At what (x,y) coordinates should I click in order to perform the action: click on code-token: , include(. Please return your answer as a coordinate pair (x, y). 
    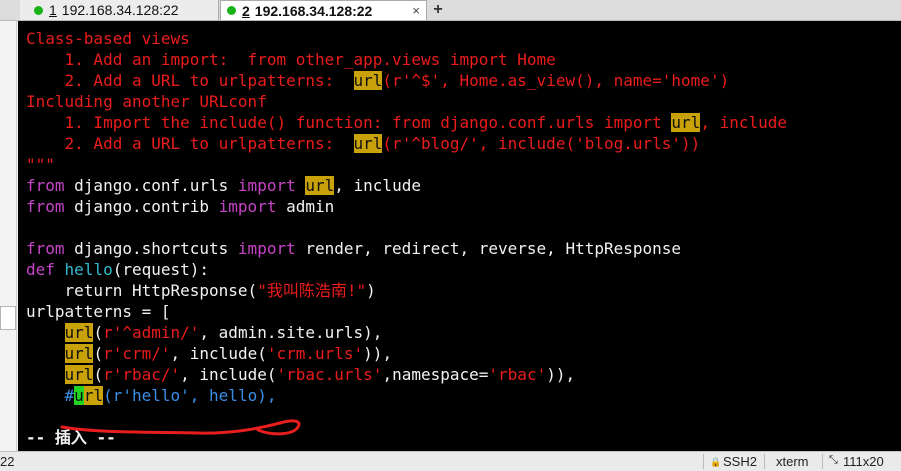
    Looking at the image, I should click on (228, 374).